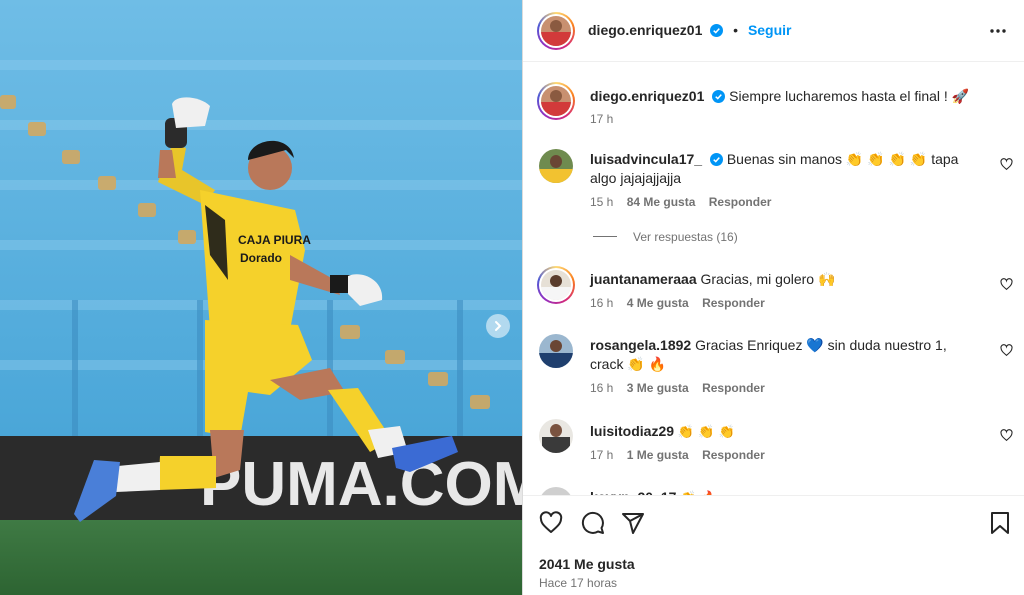 This screenshot has width=1024, height=595. Describe the element at coordinates (706, 432) in the screenshot. I see `comment-text: 👏 👏 👏` at that location.